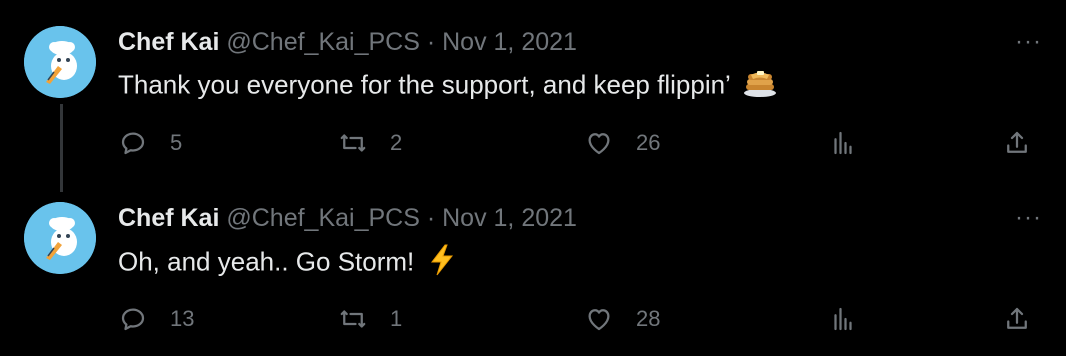 Image resolution: width=1066 pixels, height=356 pixels. I want to click on reply-count: 13, so click(182, 318).